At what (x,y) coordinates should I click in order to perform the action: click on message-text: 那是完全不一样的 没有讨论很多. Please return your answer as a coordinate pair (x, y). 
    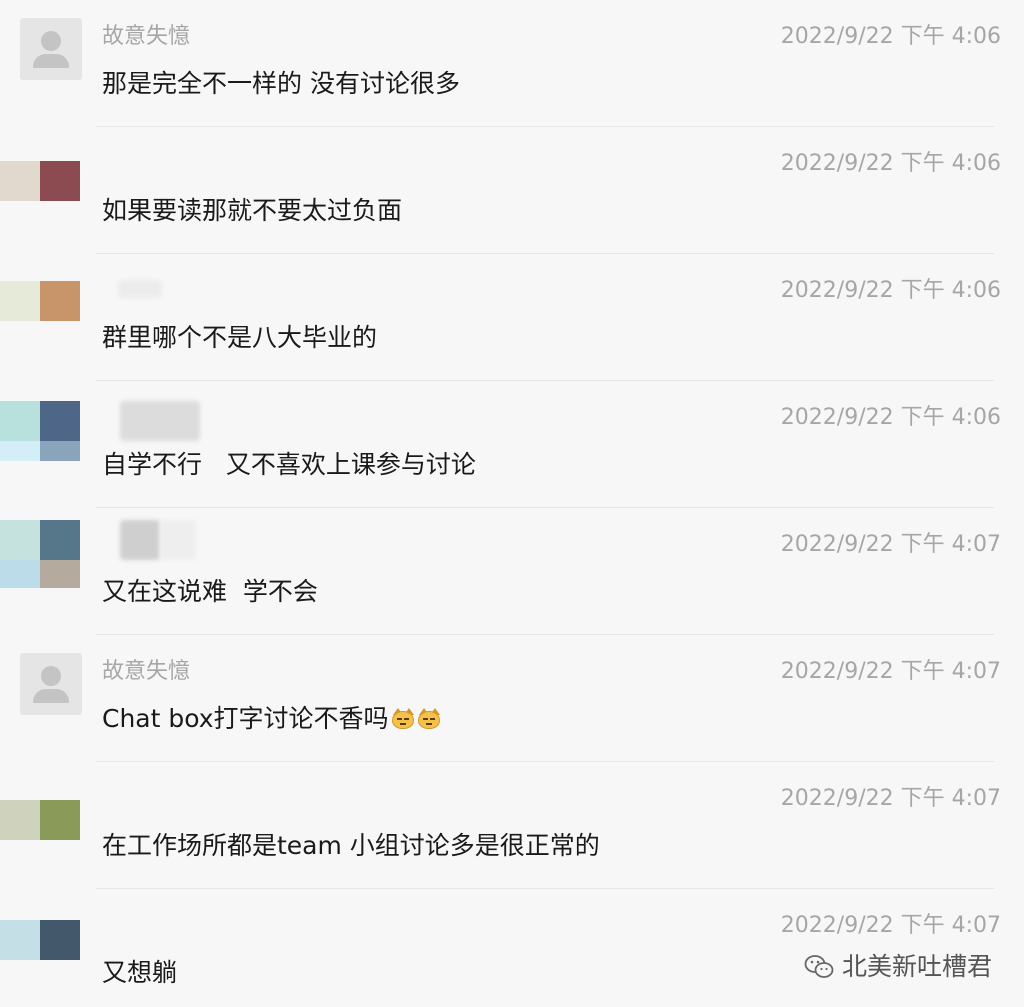
    Looking at the image, I should click on (281, 83).